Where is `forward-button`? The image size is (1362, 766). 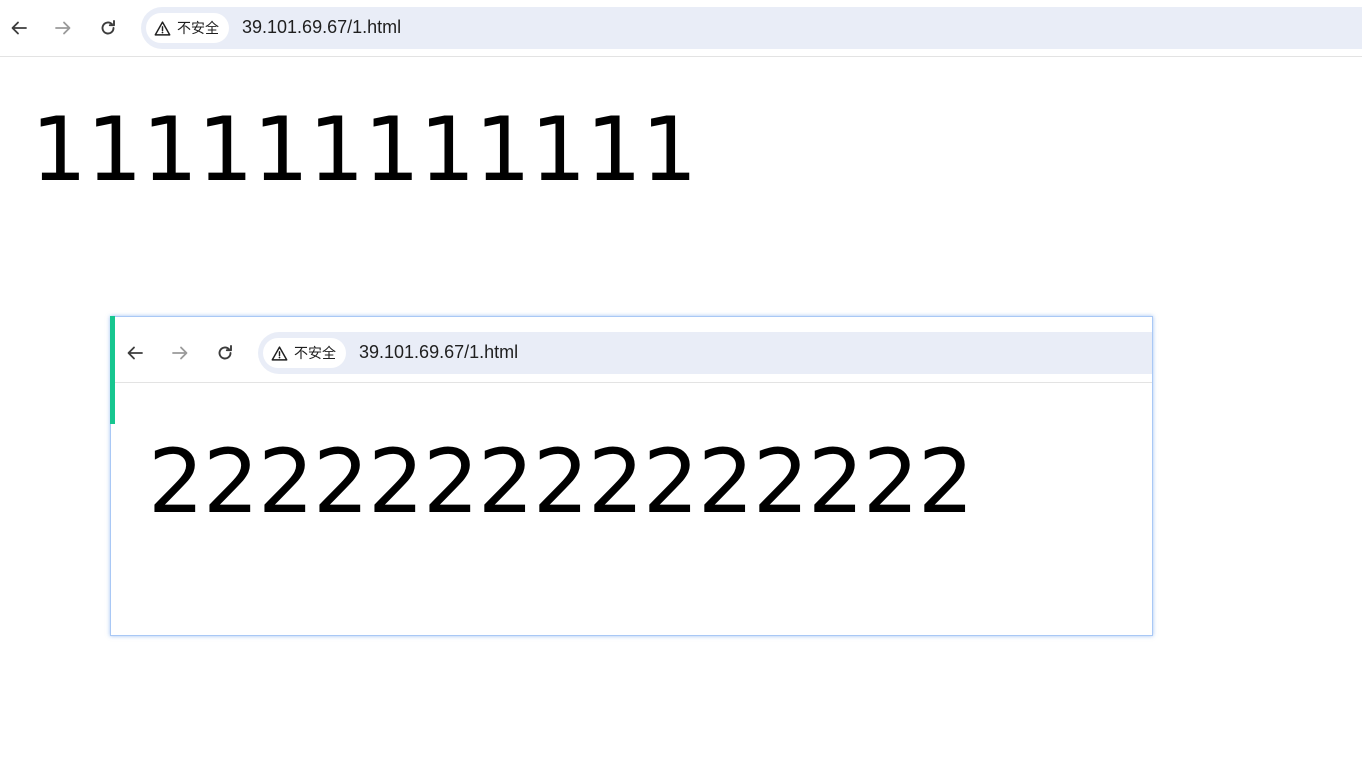
forward-button is located at coordinates (63, 28).